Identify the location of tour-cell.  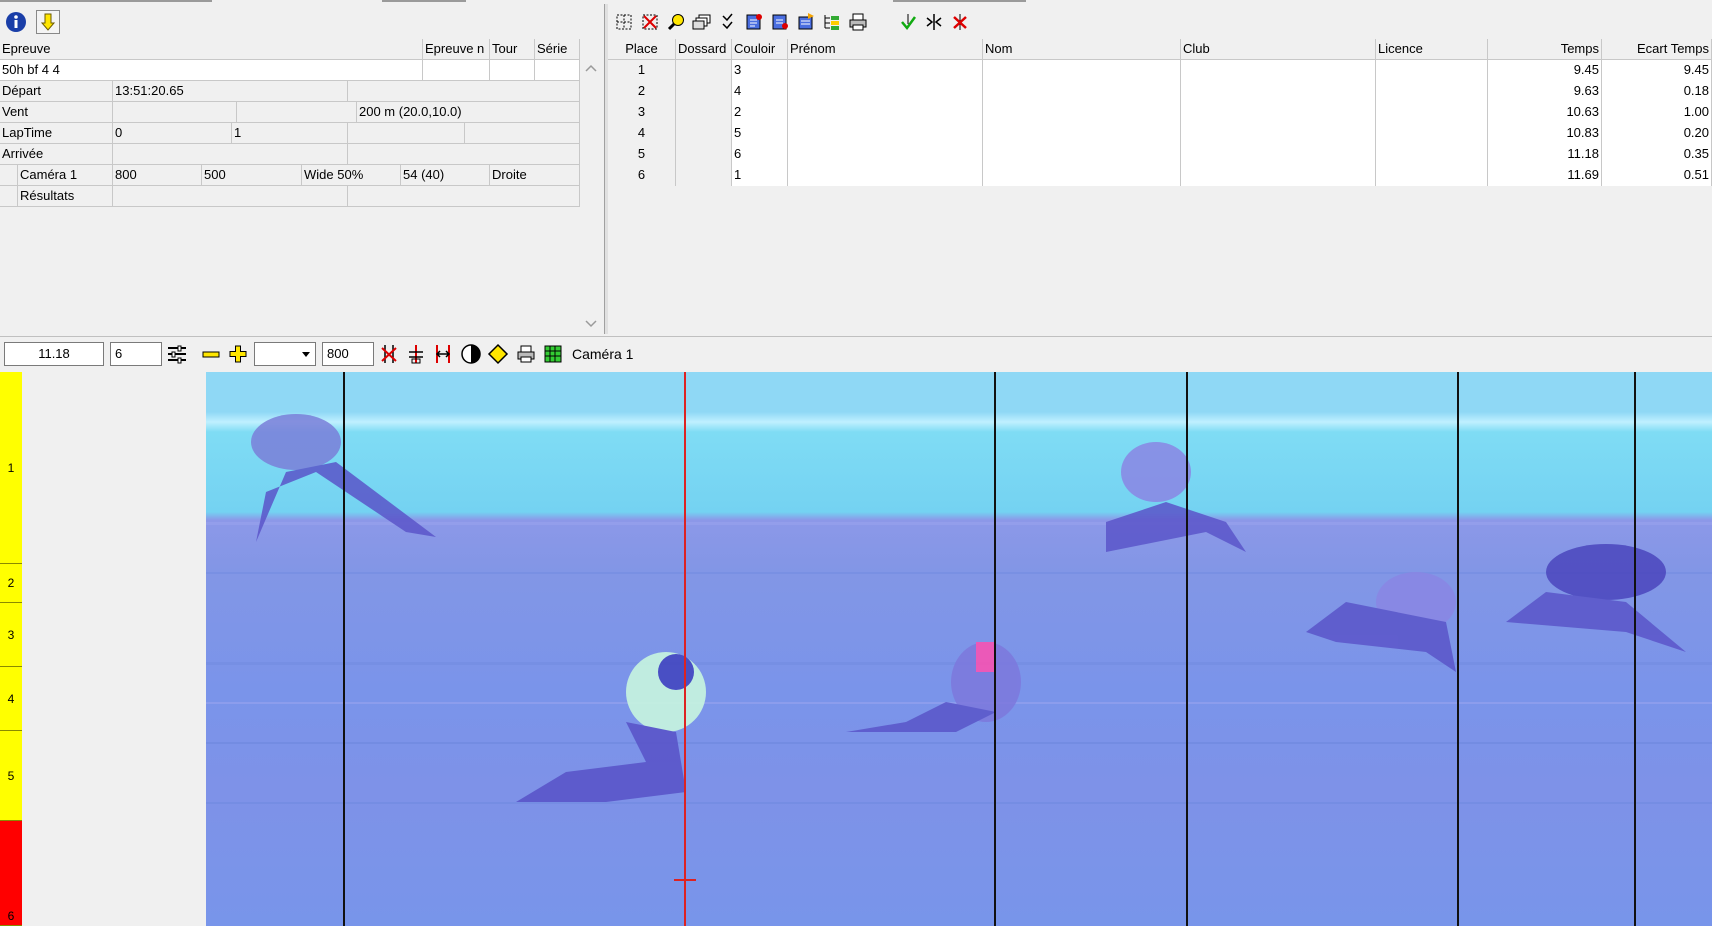
(512, 70).